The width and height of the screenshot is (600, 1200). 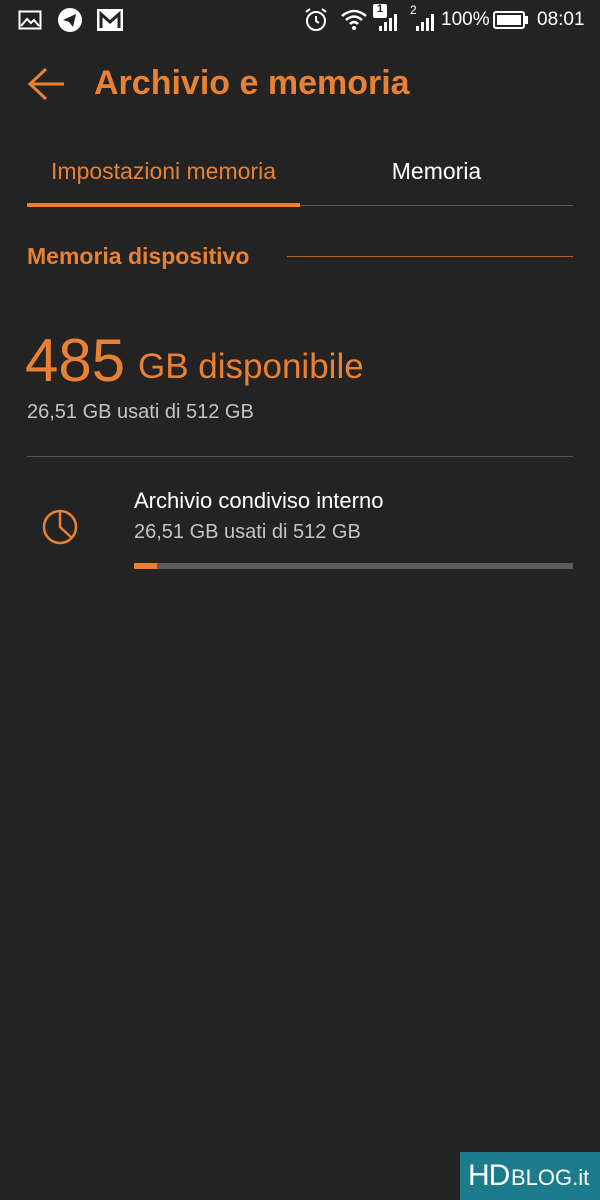 I want to click on storage-item-title: Archivio condiviso interno, so click(x=259, y=500).